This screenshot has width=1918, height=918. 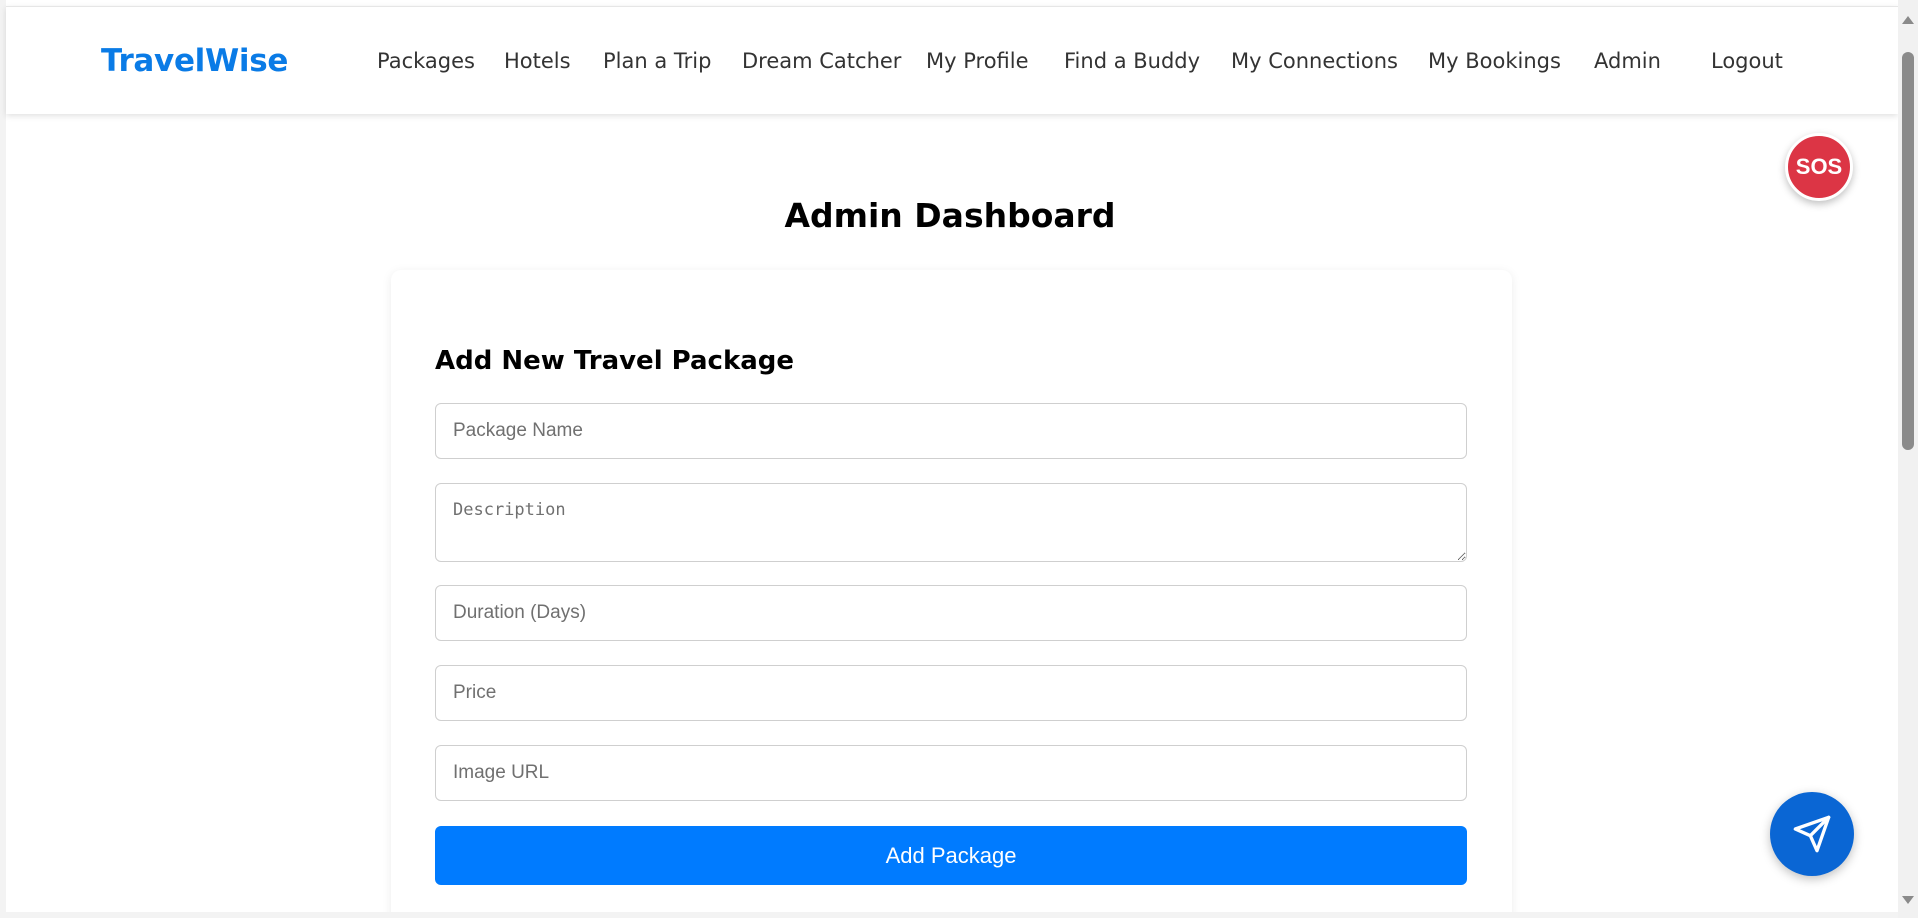 I want to click on price-input, so click(x=951, y=693).